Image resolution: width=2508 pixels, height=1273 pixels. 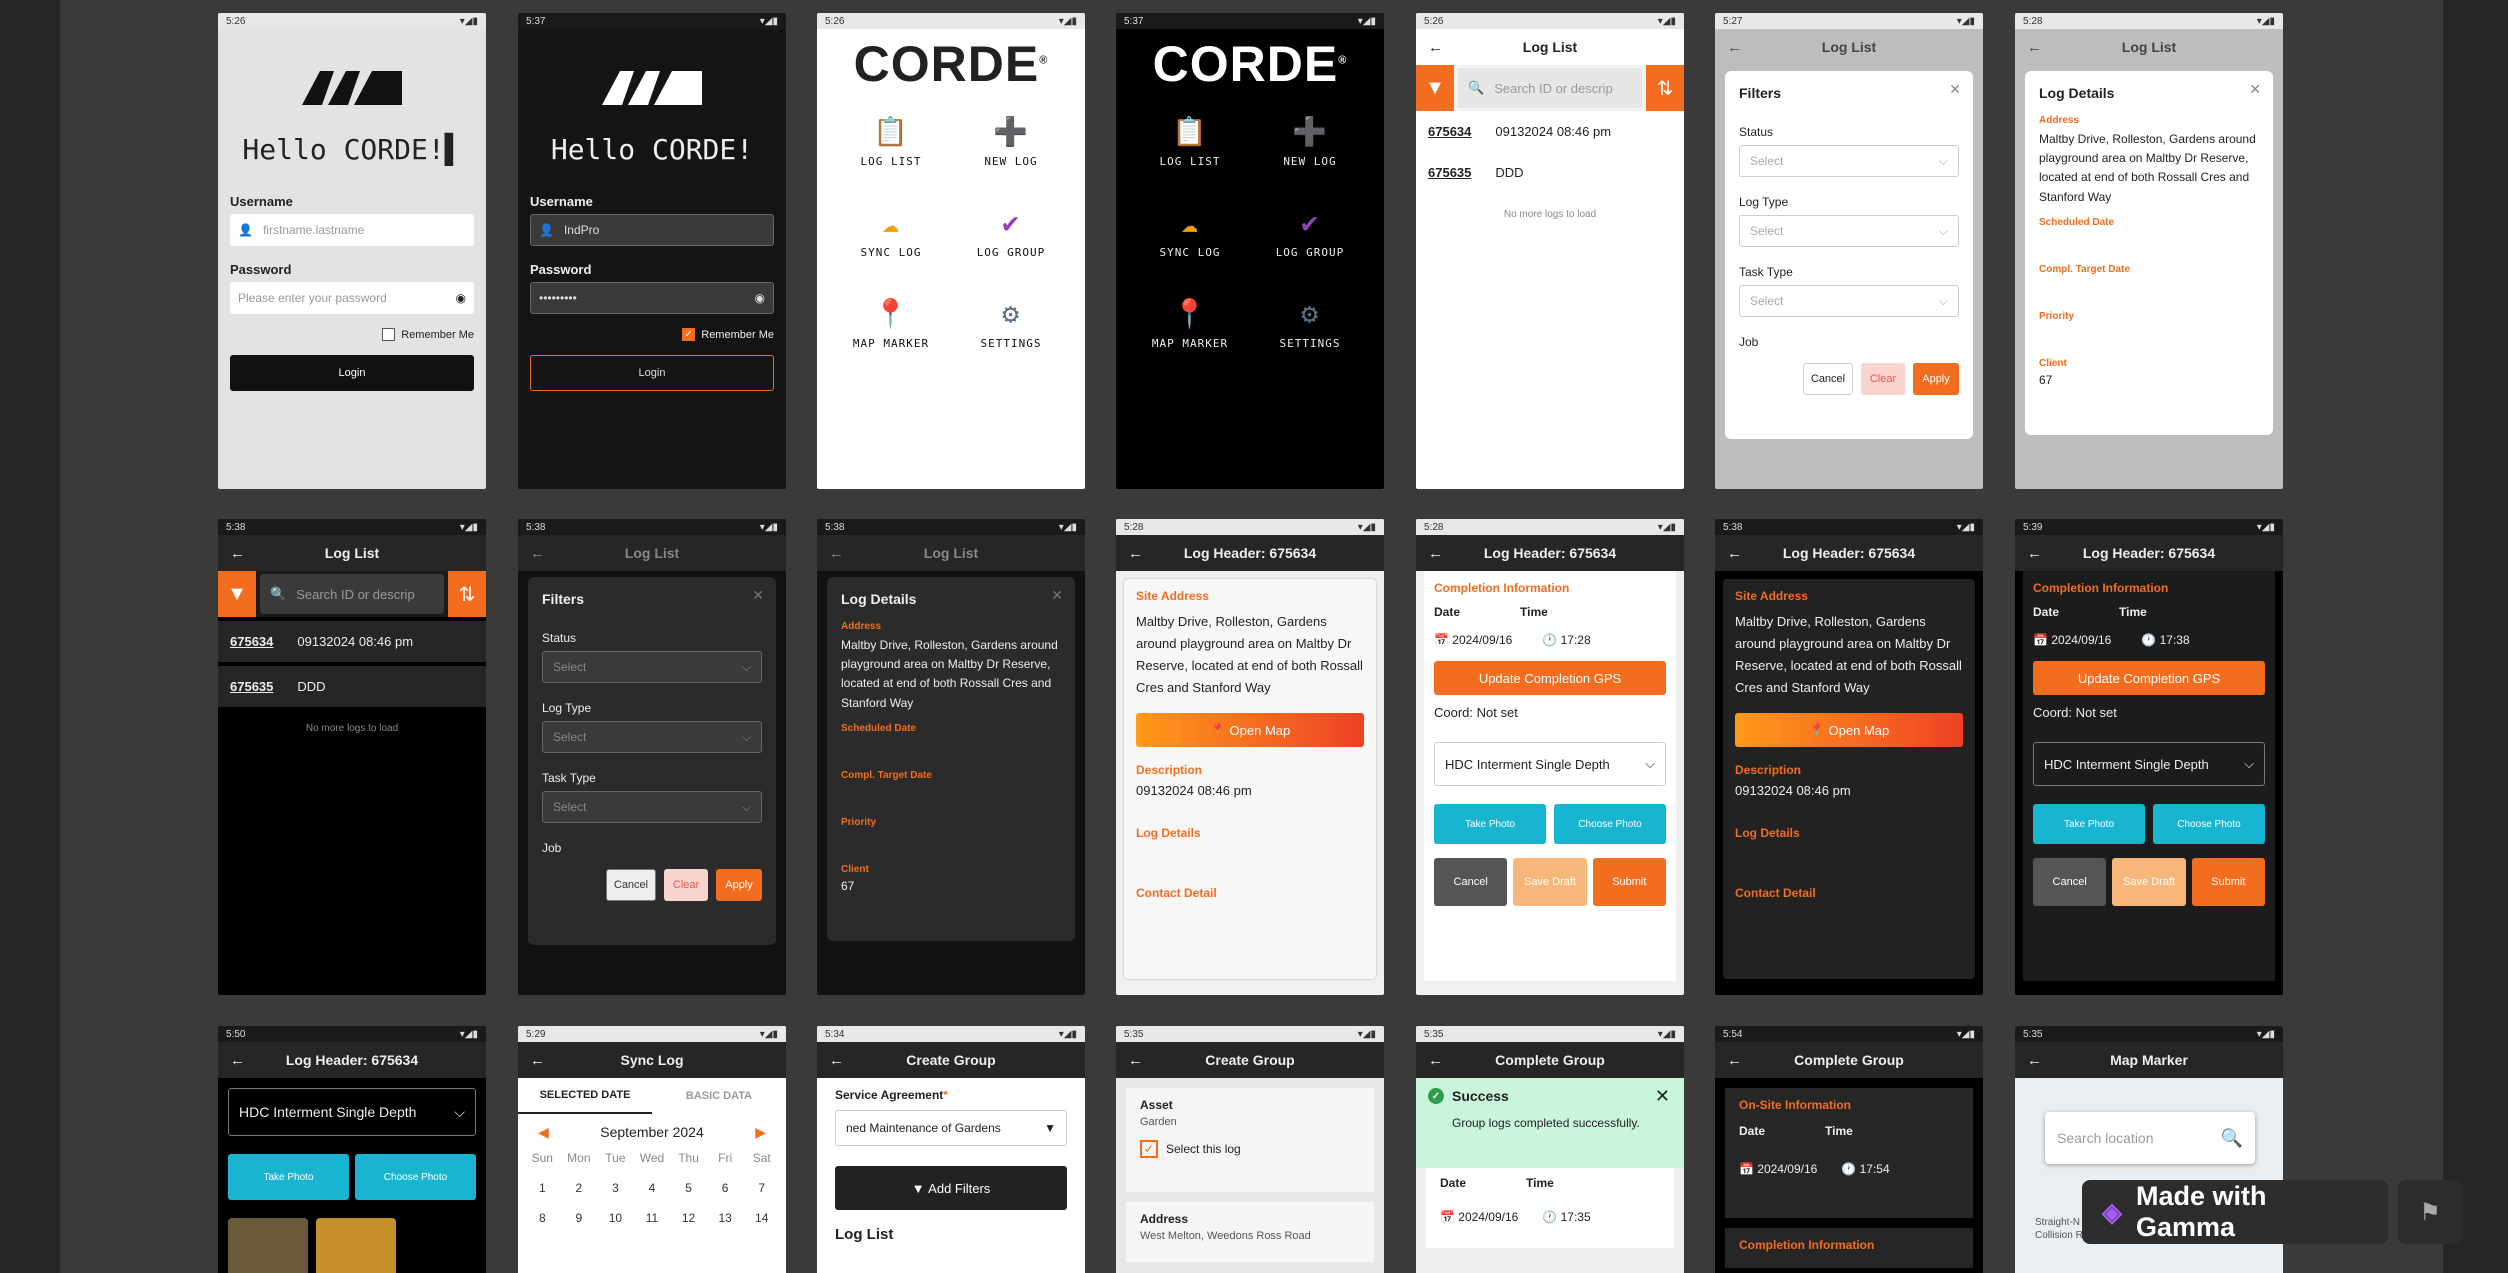 I want to click on calendar-cell: 6, so click(x=725, y=1188).